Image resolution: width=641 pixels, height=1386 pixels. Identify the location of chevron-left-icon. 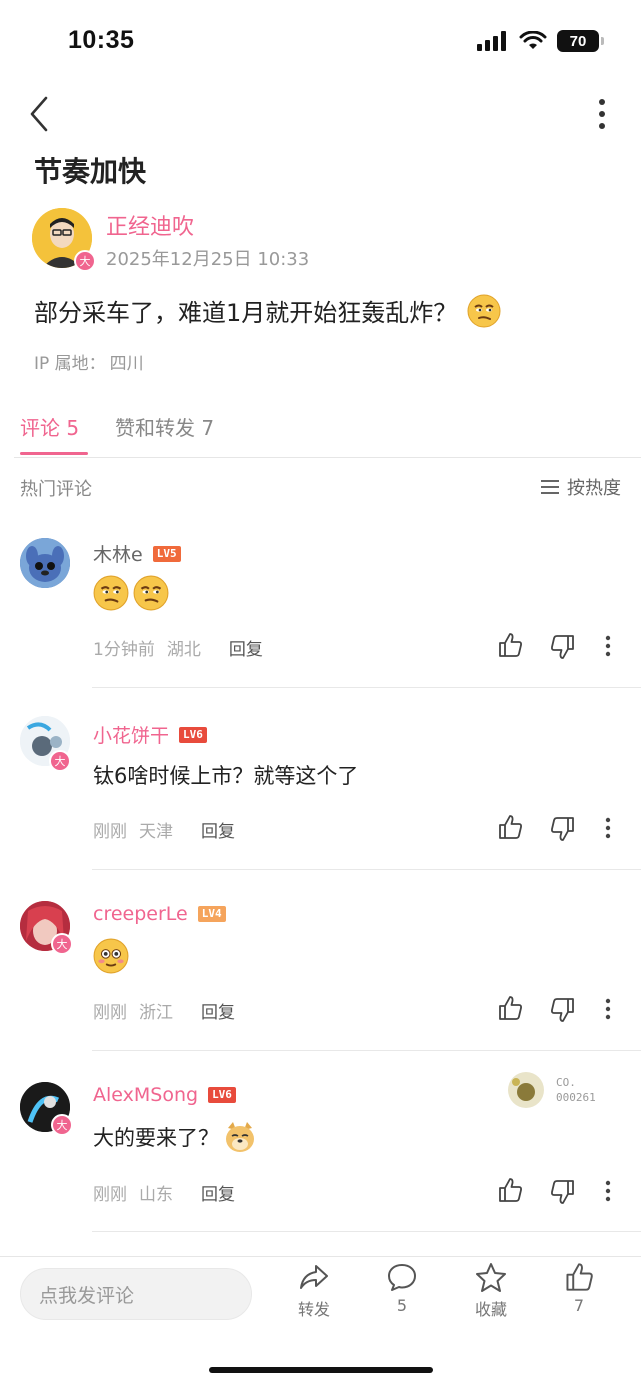
(39, 114).